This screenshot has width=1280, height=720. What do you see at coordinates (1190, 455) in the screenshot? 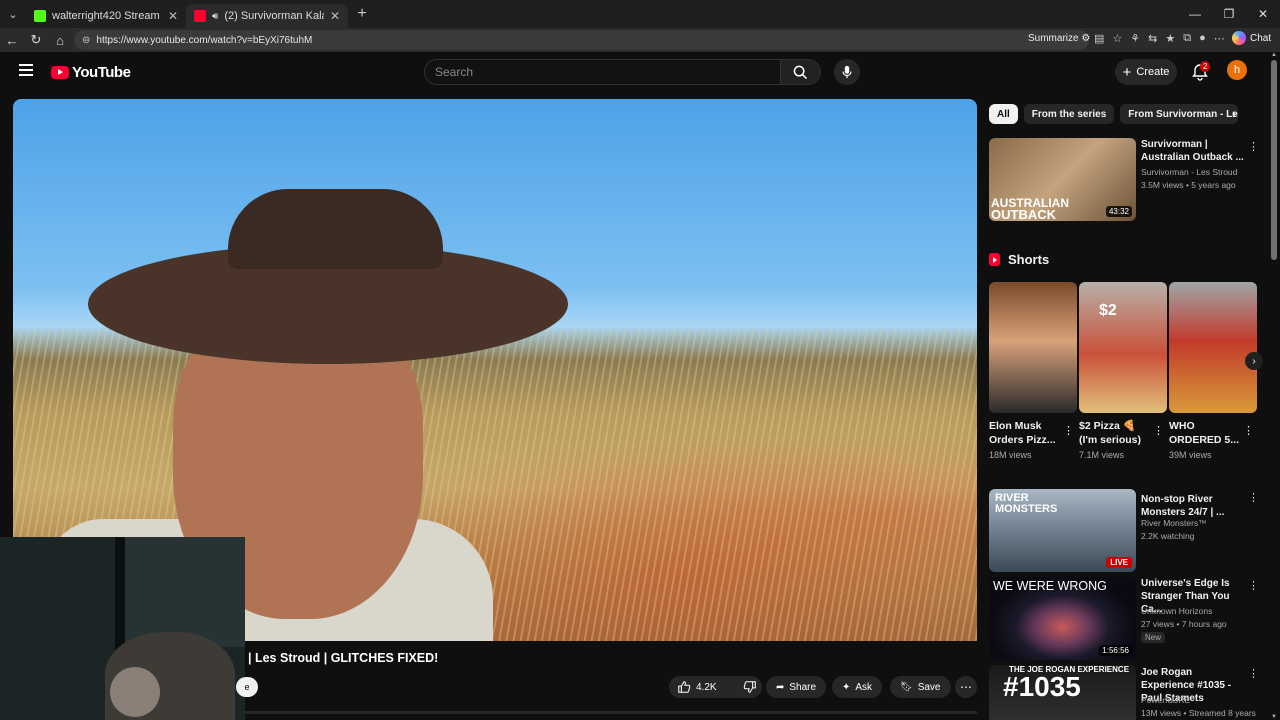
I see `short-views: 39M views` at bounding box center [1190, 455].